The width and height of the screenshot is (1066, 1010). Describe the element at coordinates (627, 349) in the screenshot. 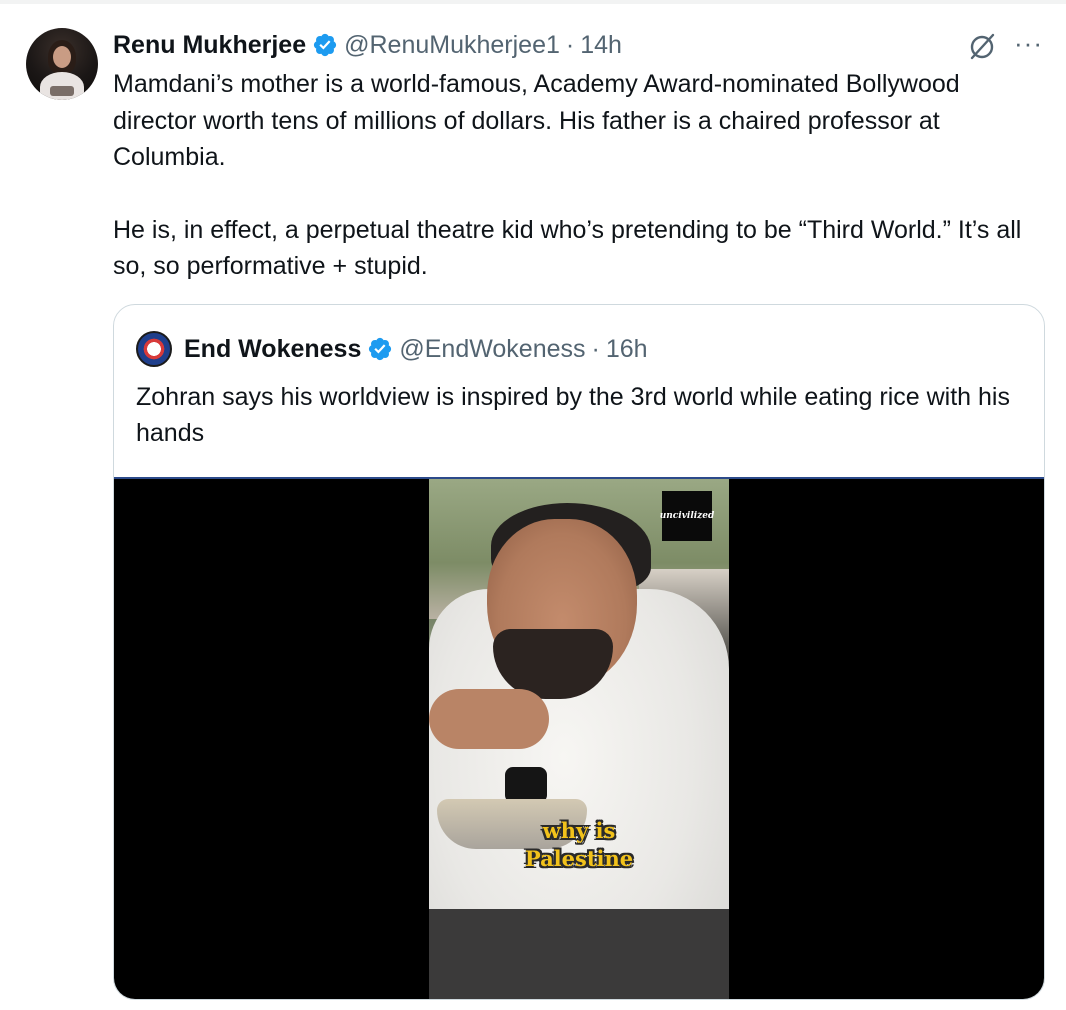

I see `quoted-tweet-timestamp: 16h` at that location.